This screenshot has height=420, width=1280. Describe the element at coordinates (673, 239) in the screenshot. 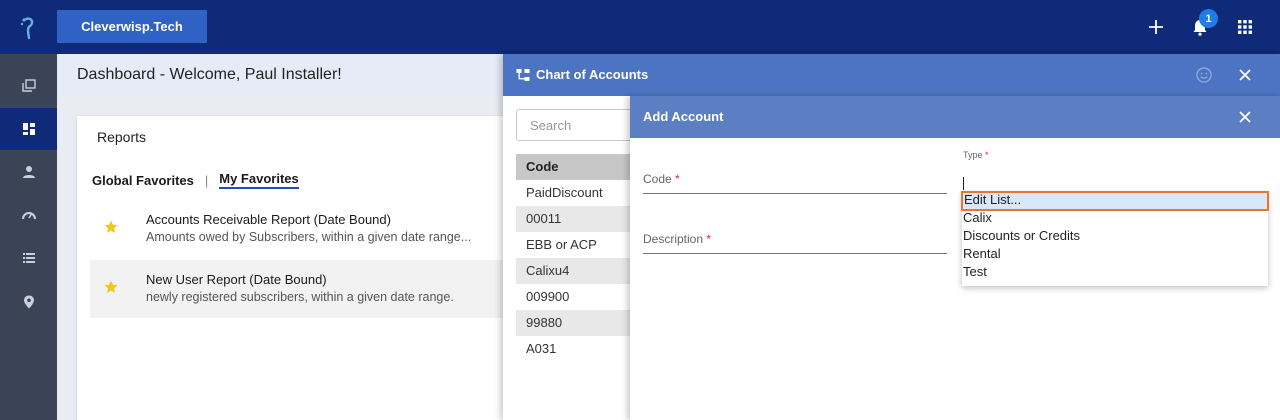

I see `description-label-text: Description` at that location.